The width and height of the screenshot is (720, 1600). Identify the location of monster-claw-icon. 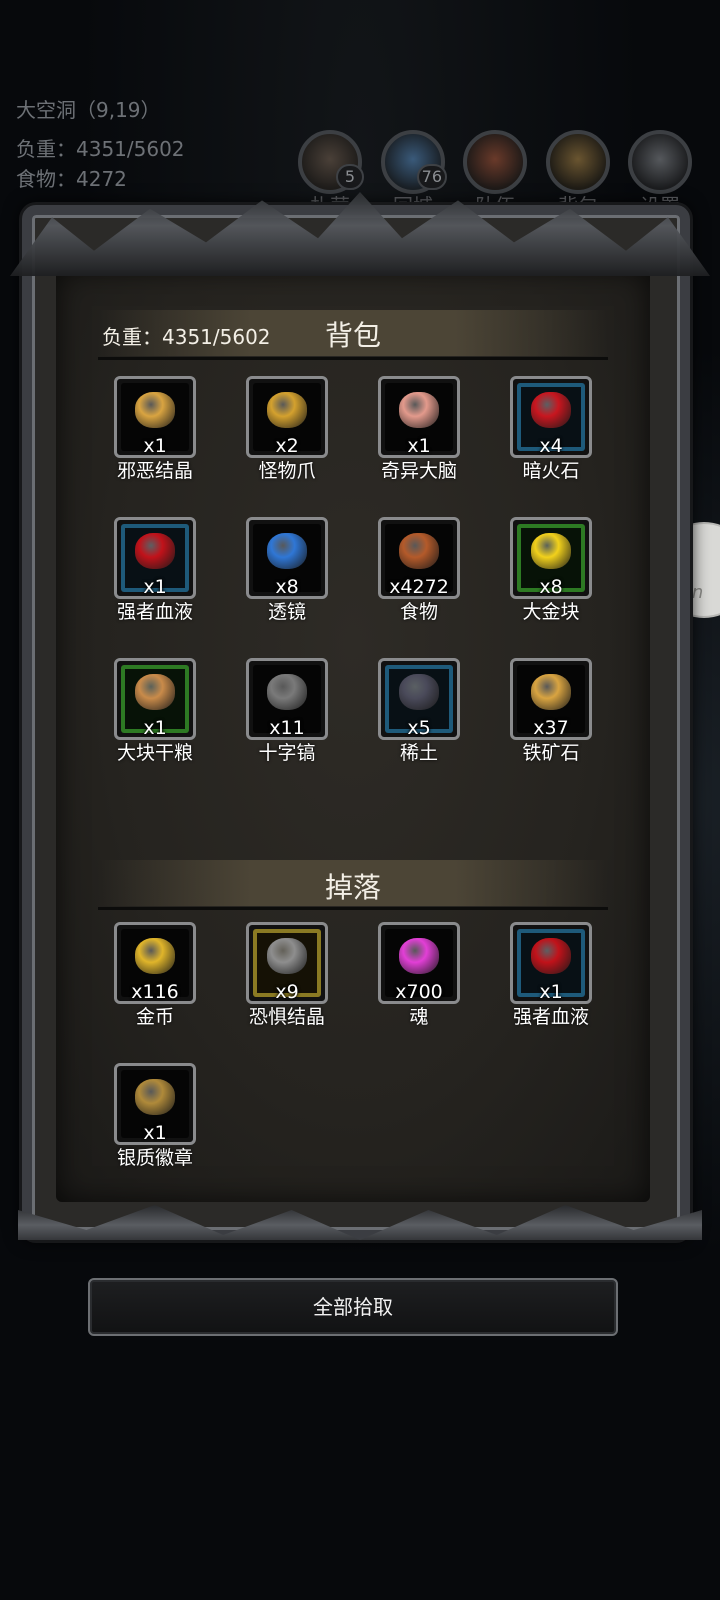
(287, 410).